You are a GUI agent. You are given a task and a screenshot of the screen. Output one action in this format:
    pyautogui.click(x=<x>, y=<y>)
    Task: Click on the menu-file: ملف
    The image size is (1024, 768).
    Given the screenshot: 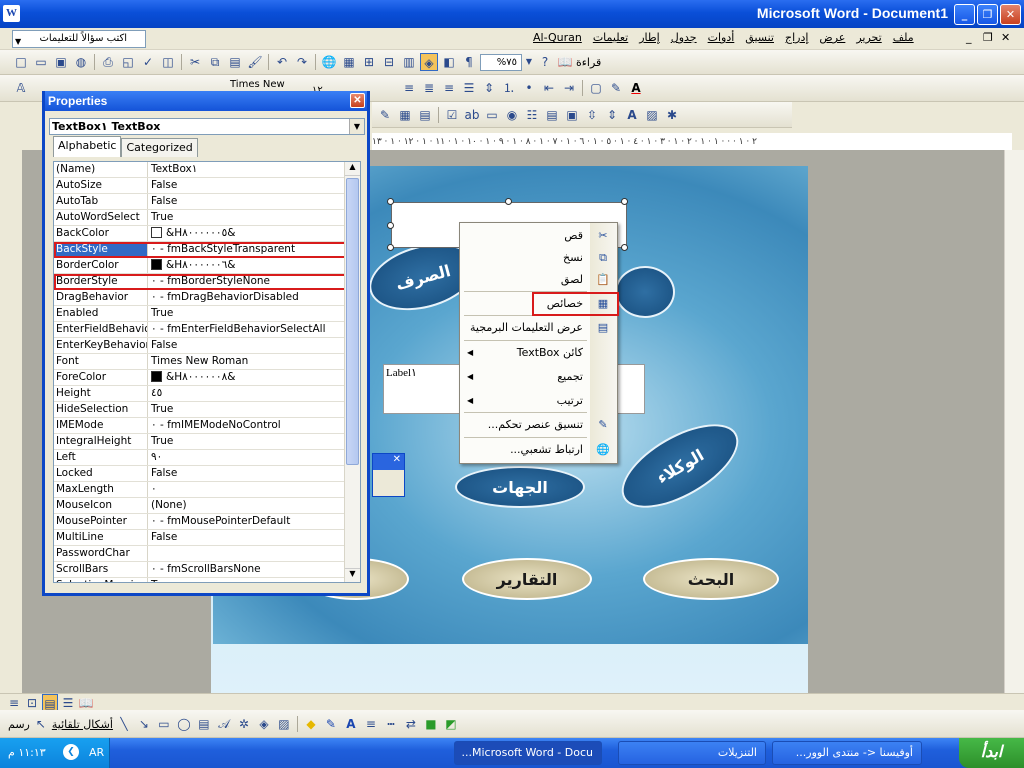 What is the action you would take?
    pyautogui.click(x=903, y=37)
    